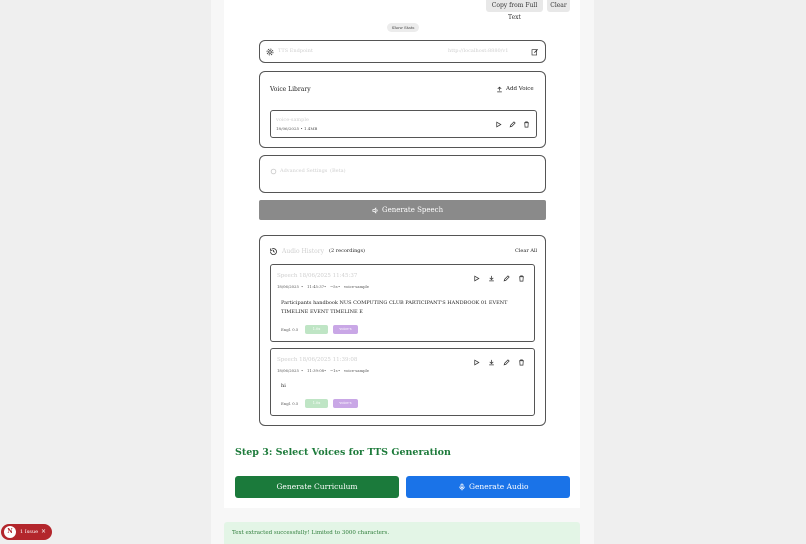  What do you see at coordinates (29, 532) in the screenshot?
I see `issue-label: 1 Issue` at bounding box center [29, 532].